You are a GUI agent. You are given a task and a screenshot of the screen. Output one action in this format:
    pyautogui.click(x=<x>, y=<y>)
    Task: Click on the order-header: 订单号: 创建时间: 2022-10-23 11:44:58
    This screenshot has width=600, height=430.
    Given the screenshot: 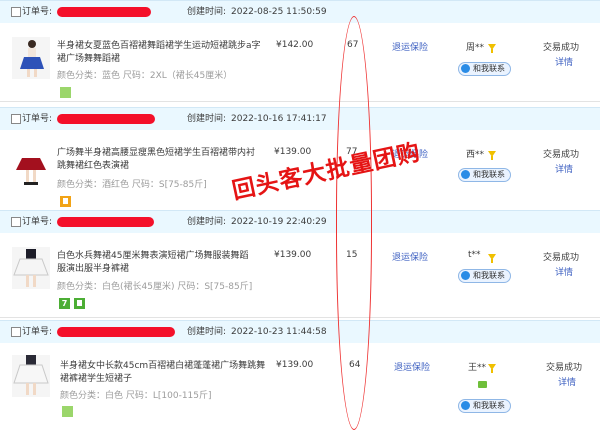 What is the action you would take?
    pyautogui.click(x=300, y=332)
    